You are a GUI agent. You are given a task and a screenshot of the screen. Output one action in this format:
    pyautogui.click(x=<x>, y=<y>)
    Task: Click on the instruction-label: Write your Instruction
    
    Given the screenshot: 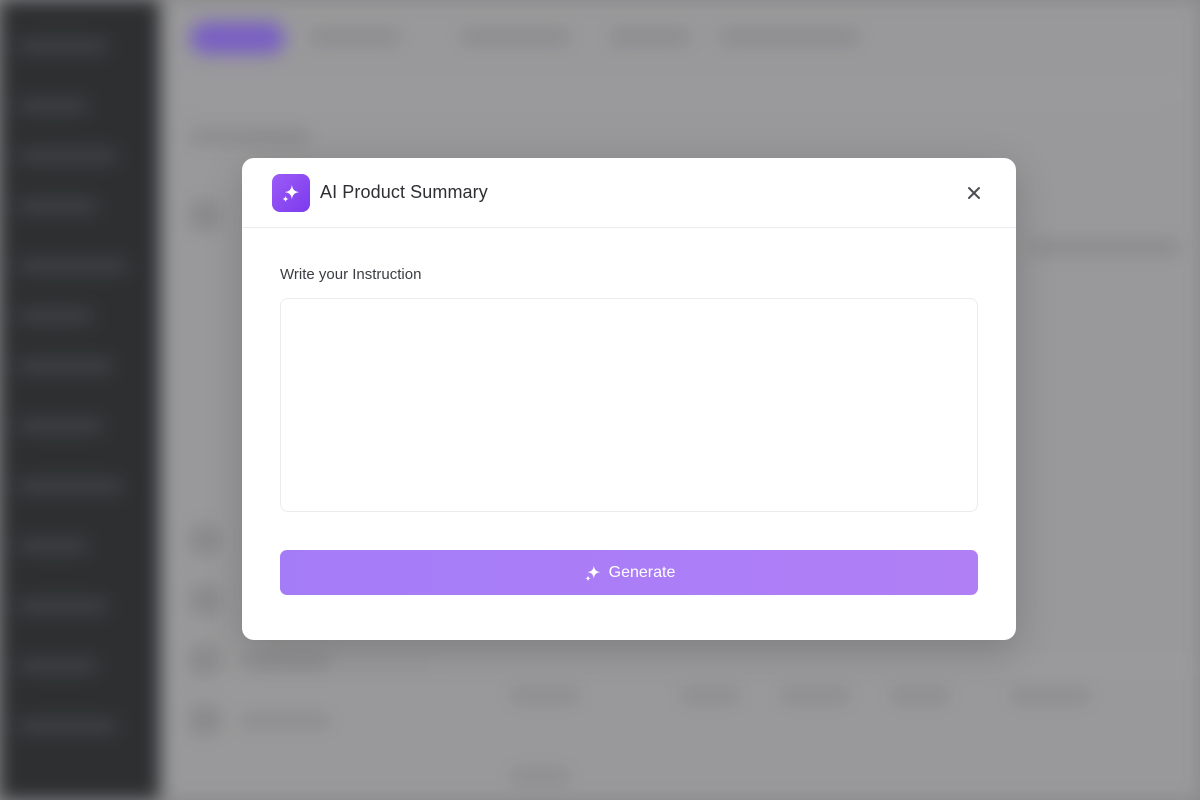 What is the action you would take?
    pyautogui.click(x=351, y=274)
    